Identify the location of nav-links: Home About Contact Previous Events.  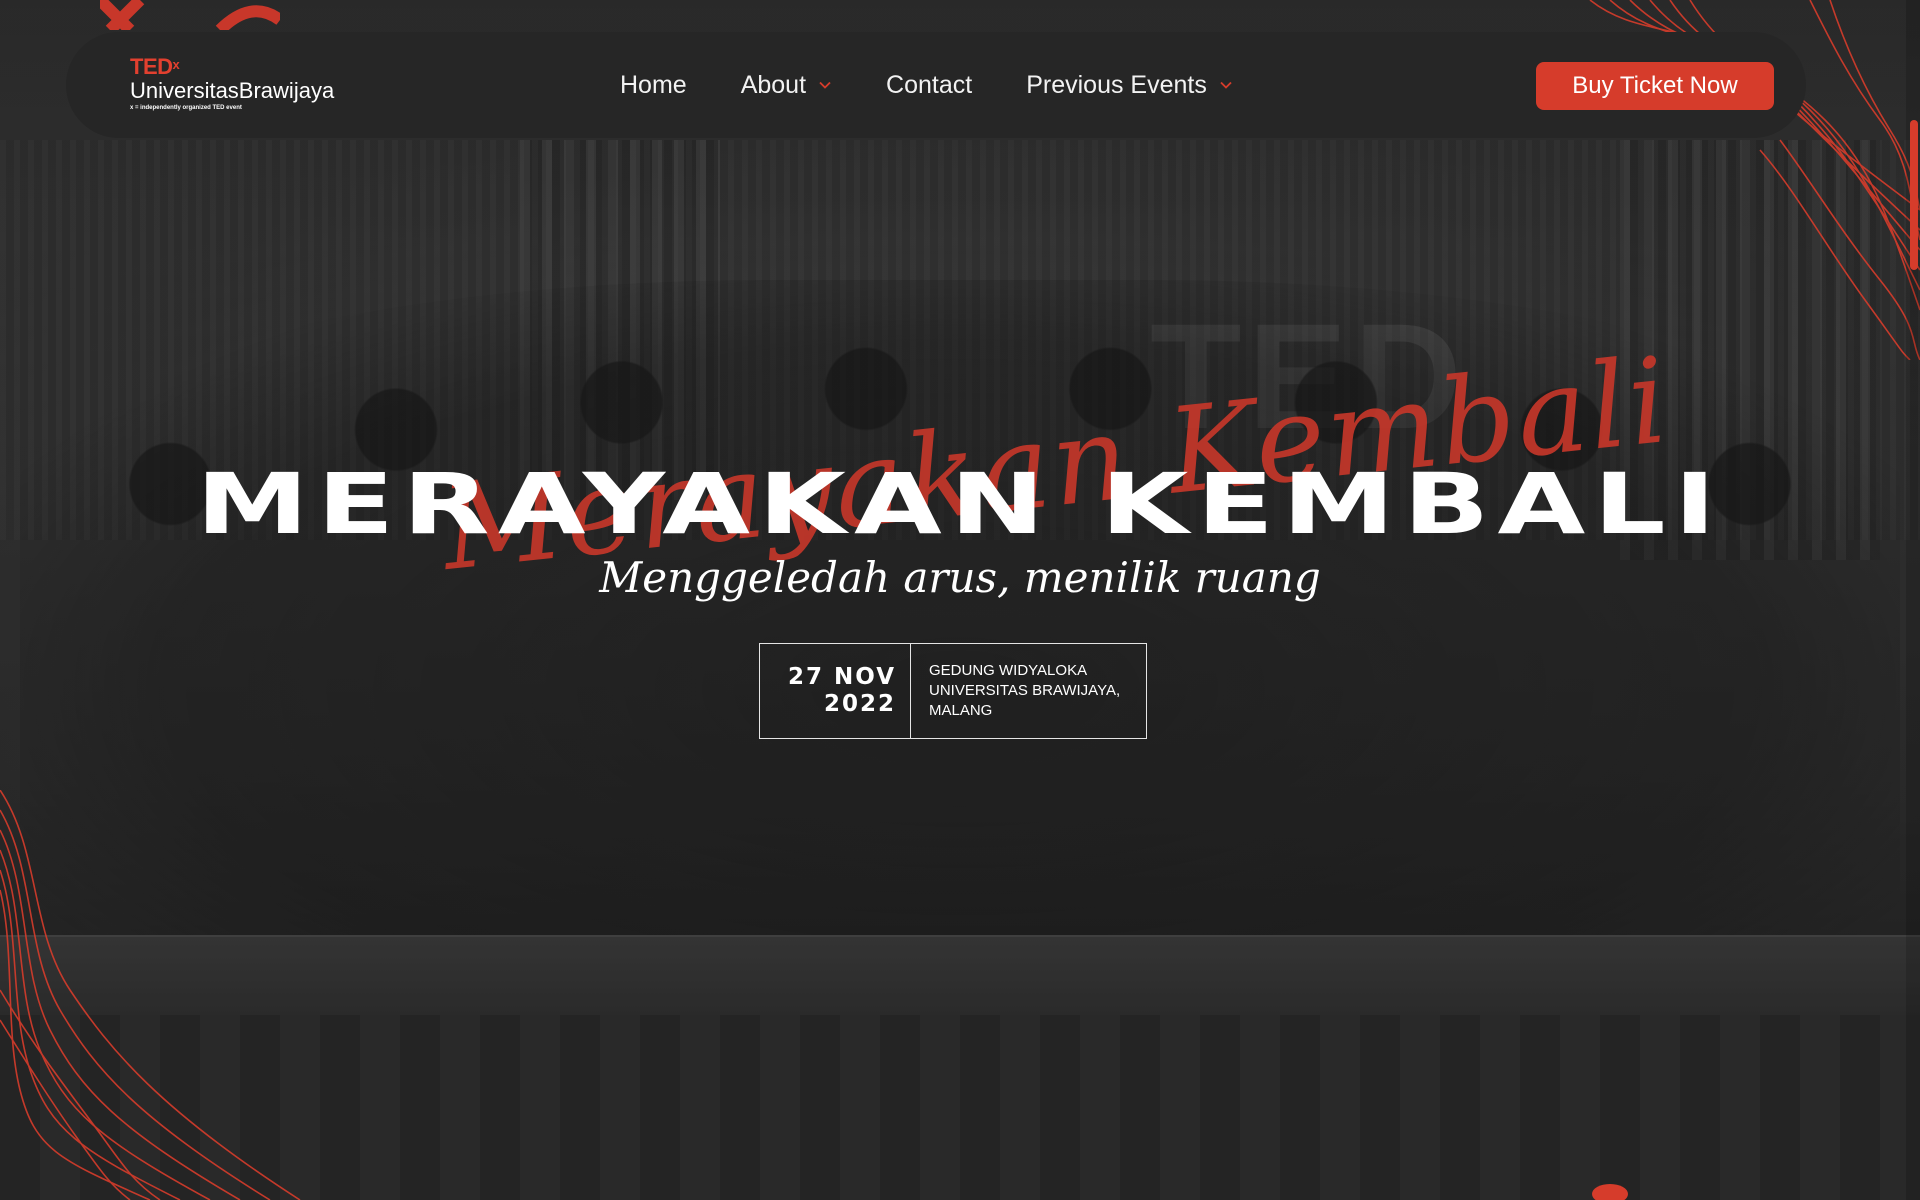
(953, 85).